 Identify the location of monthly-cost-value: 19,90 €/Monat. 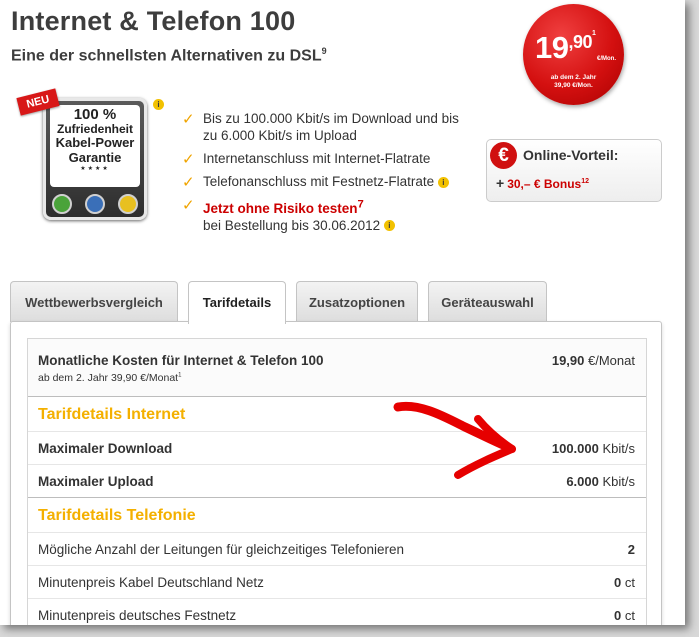
(593, 360).